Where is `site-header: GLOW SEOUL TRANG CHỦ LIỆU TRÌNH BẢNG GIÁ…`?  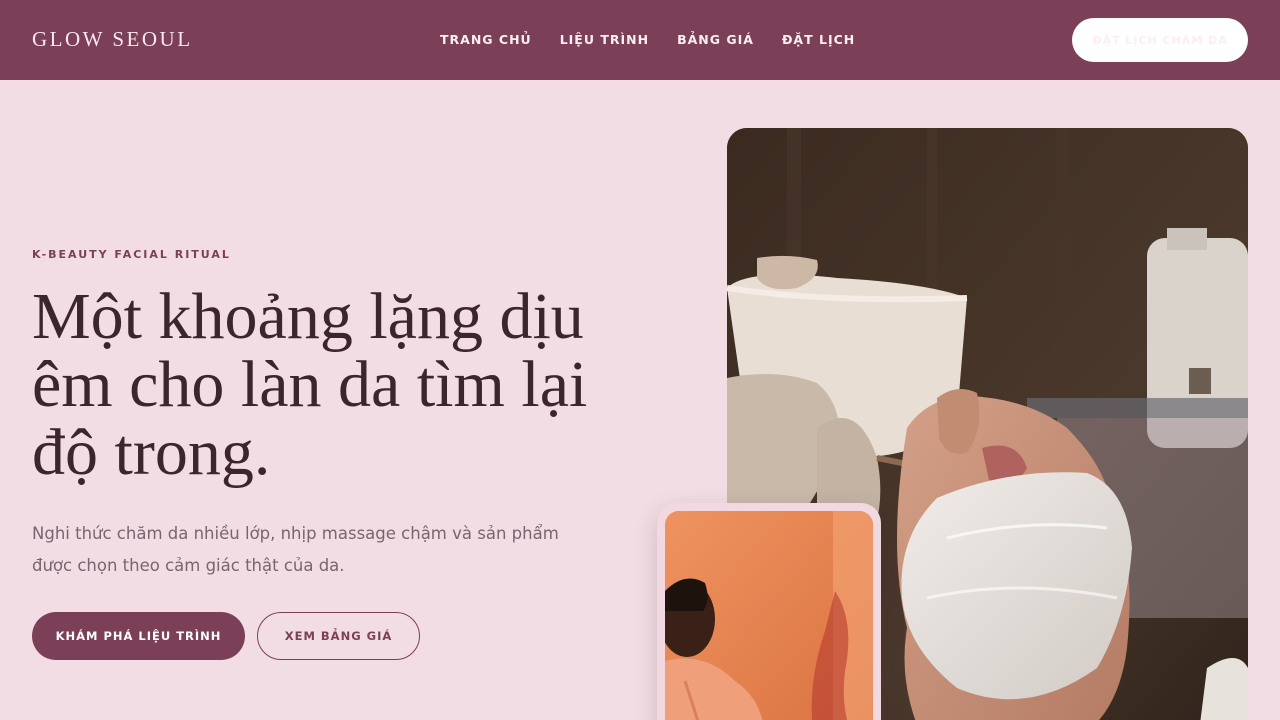 site-header: GLOW SEOUL TRANG CHỦ LIỆU TRÌNH BẢNG GIÁ… is located at coordinates (640, 40).